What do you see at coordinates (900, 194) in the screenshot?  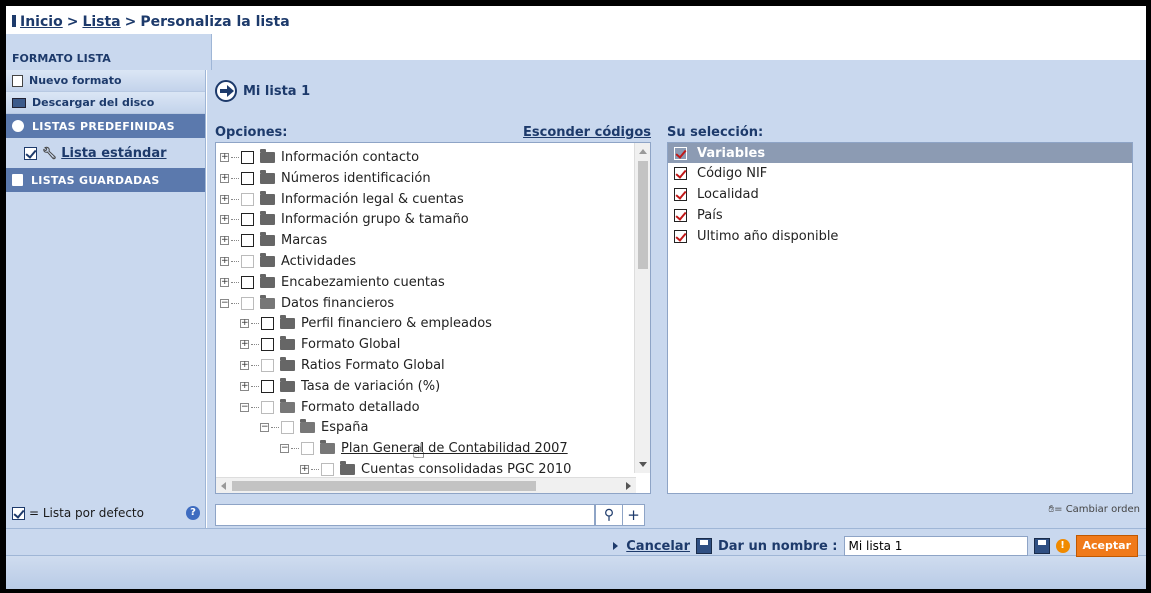 I see `selection-item: Localidad` at bounding box center [900, 194].